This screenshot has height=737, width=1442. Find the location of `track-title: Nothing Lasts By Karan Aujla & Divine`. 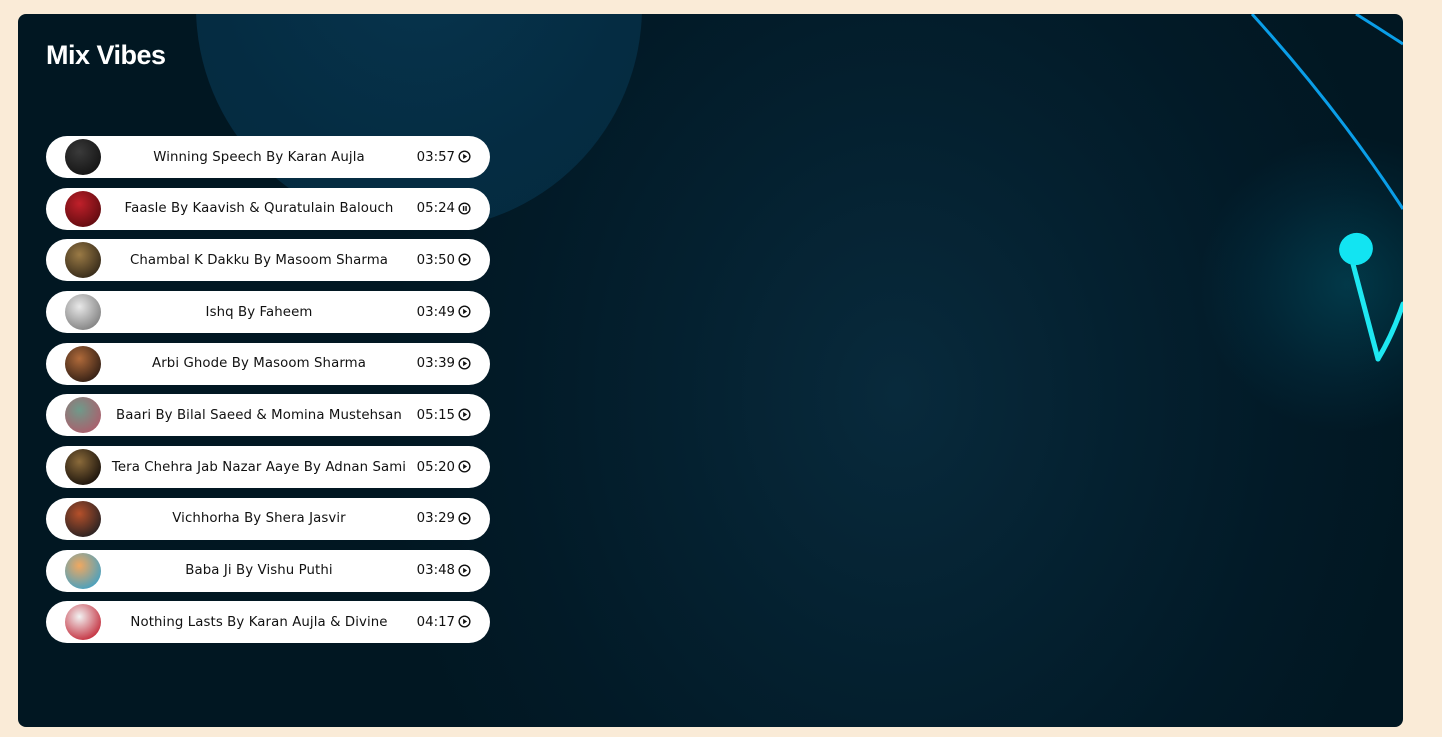

track-title: Nothing Lasts By Karan Aujla & Divine is located at coordinates (259, 622).